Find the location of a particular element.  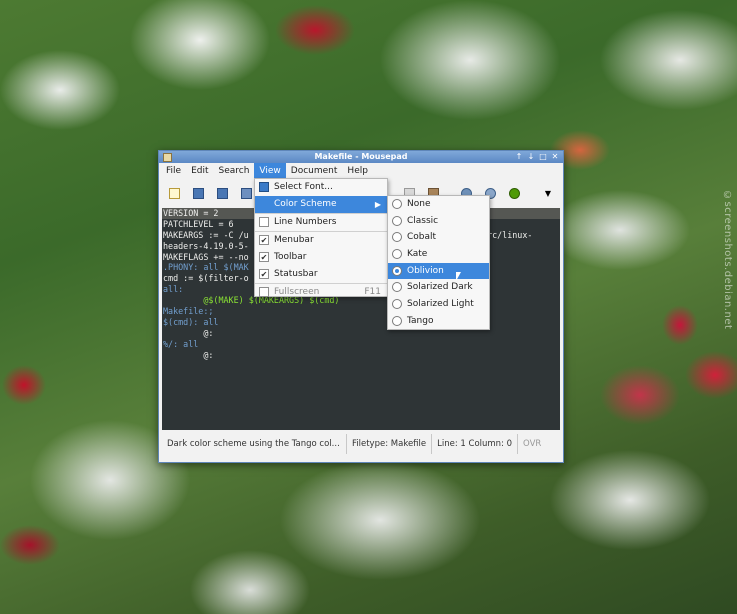

new-document-button is located at coordinates (174, 193).